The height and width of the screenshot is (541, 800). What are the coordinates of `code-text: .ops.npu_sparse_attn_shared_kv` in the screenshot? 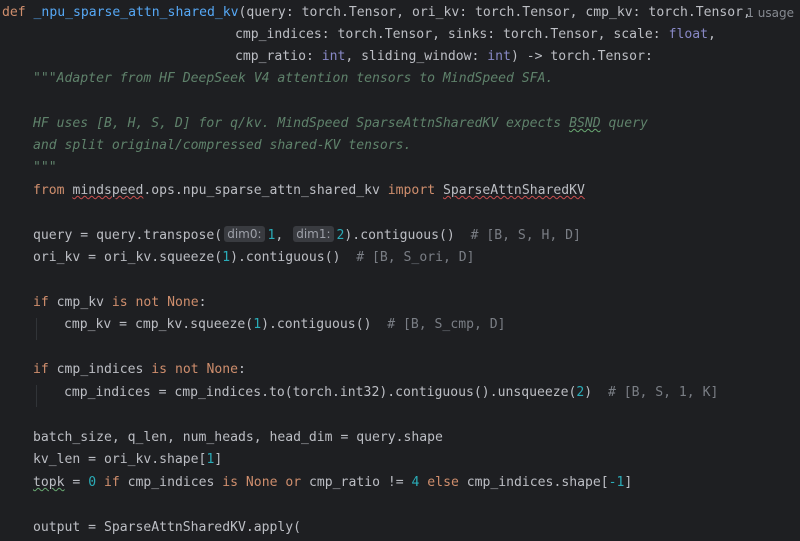 It's located at (265, 190).